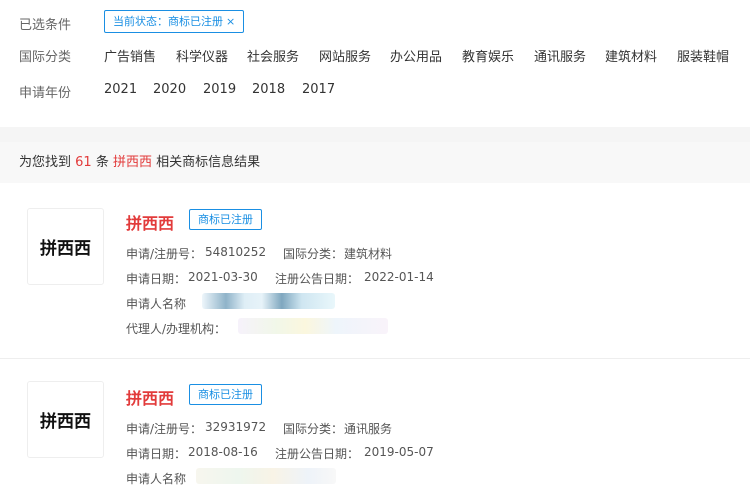 This screenshot has height=489, width=750. What do you see at coordinates (133, 162) in the screenshot?
I see `search-keyword: 拼西西` at bounding box center [133, 162].